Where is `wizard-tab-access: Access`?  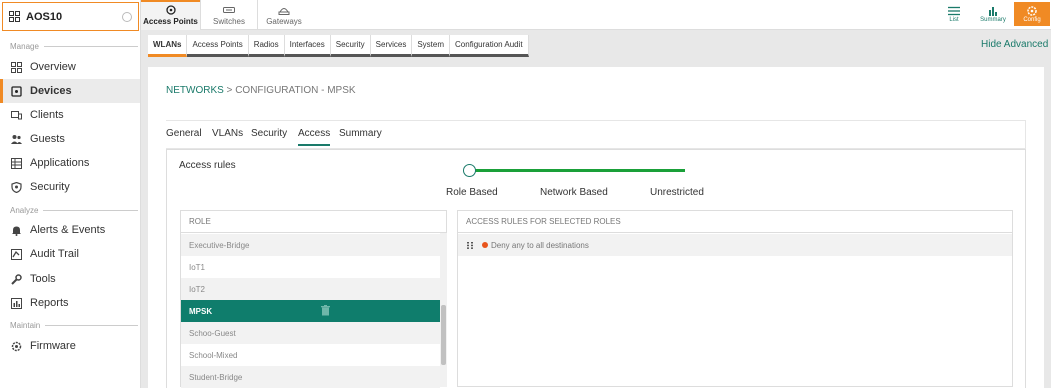
wizard-tab-access: Access is located at coordinates (314, 137).